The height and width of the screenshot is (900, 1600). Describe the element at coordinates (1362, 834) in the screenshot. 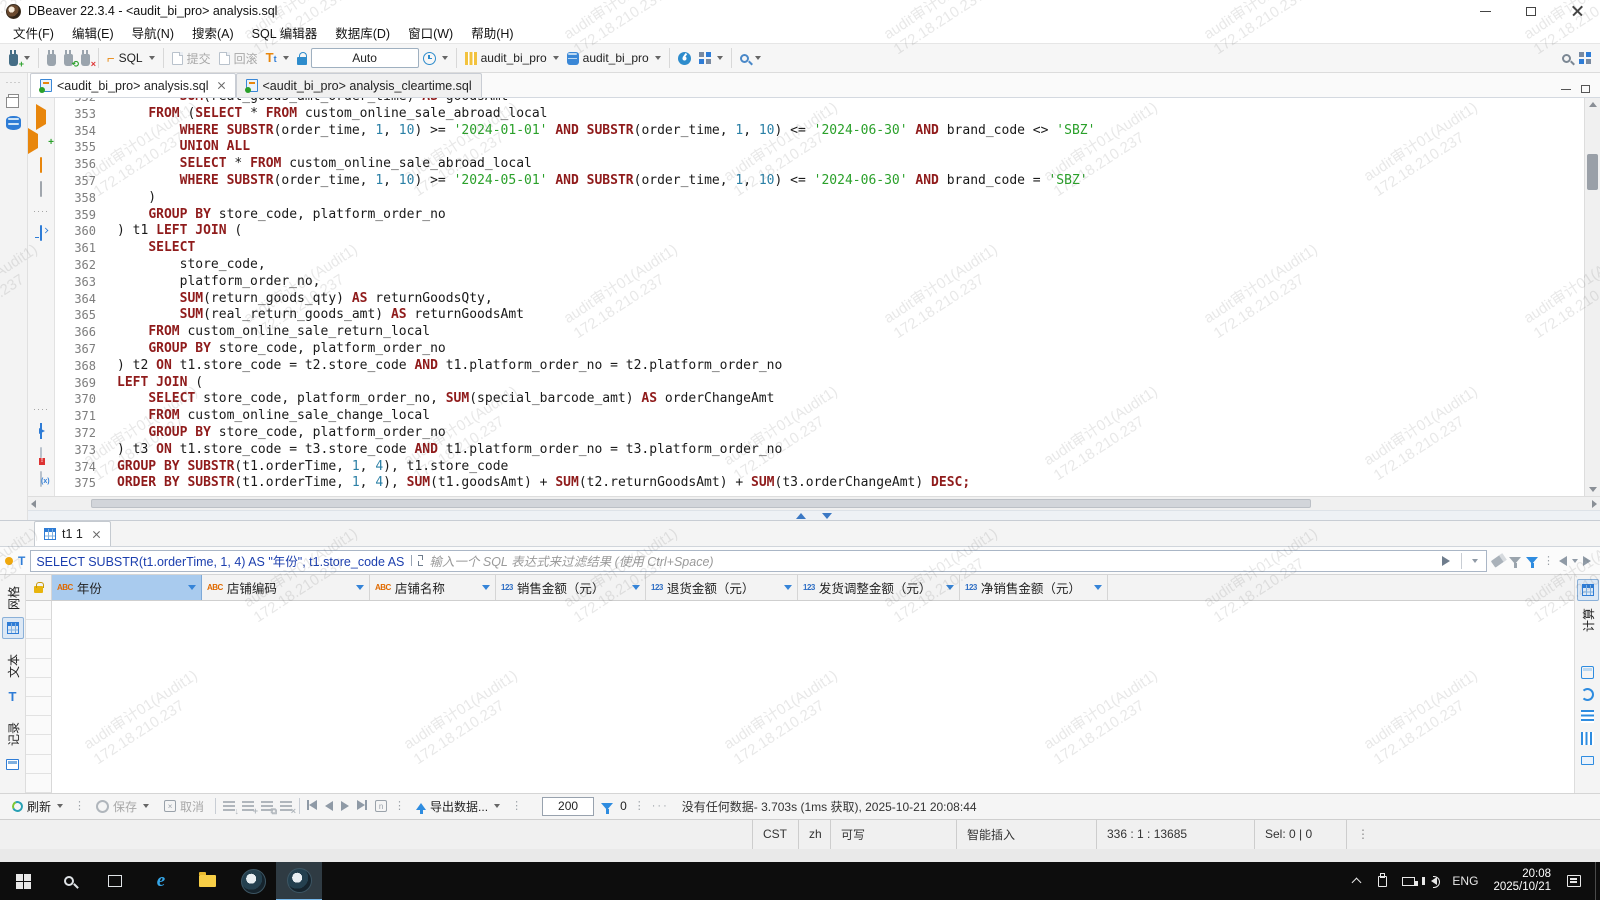

I see `statusbar-more-icon: ⋮` at that location.